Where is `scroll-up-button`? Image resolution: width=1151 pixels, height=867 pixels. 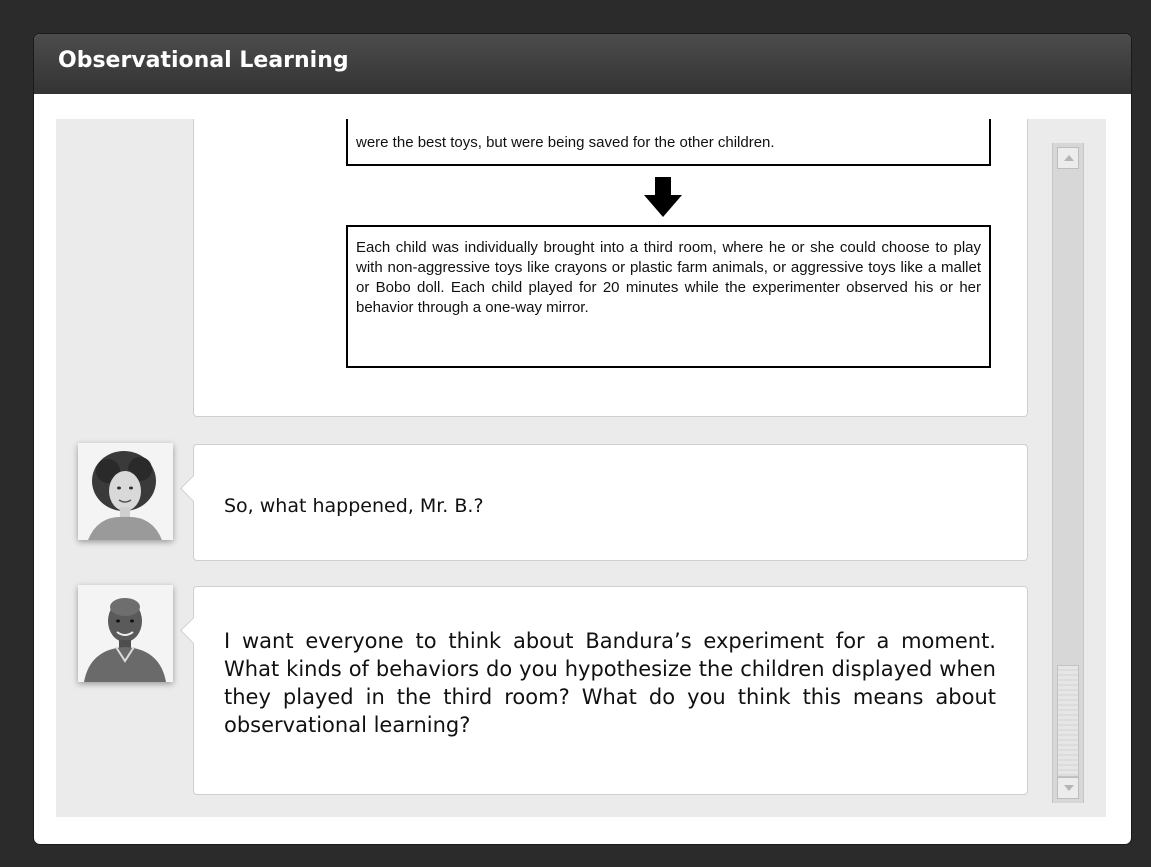
scroll-up-button is located at coordinates (1068, 158).